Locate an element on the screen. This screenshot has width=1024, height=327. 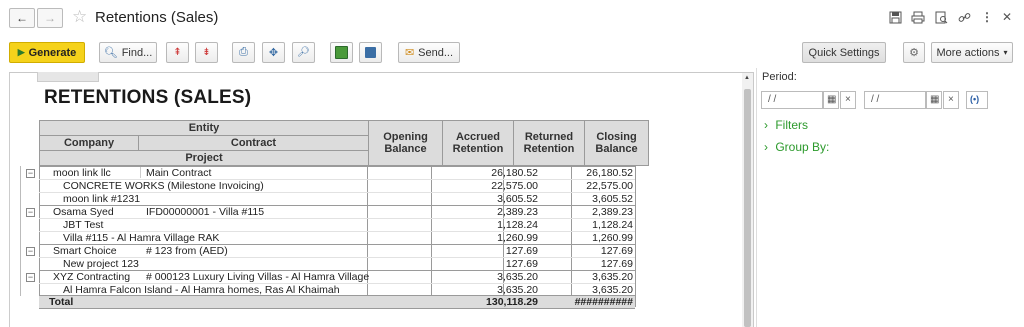
print-button: ⎙ is located at coordinates (243, 52).